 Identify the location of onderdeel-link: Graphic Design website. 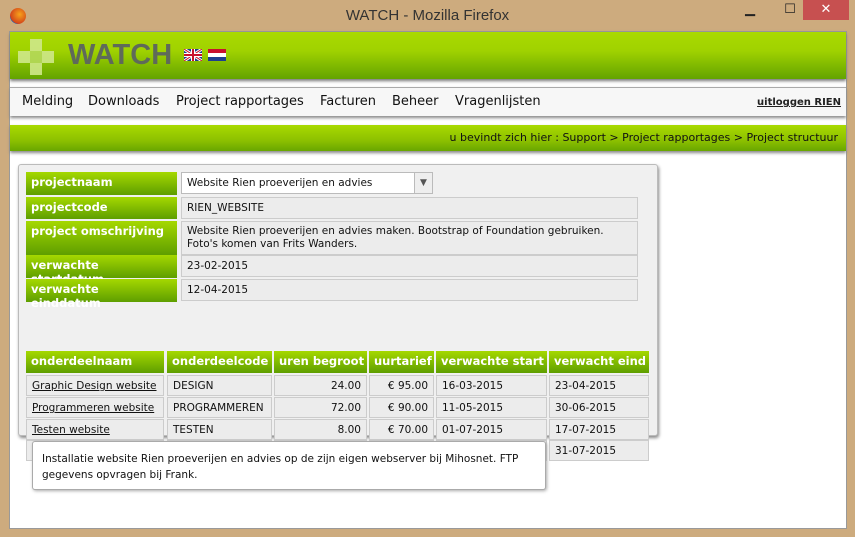
(94, 386).